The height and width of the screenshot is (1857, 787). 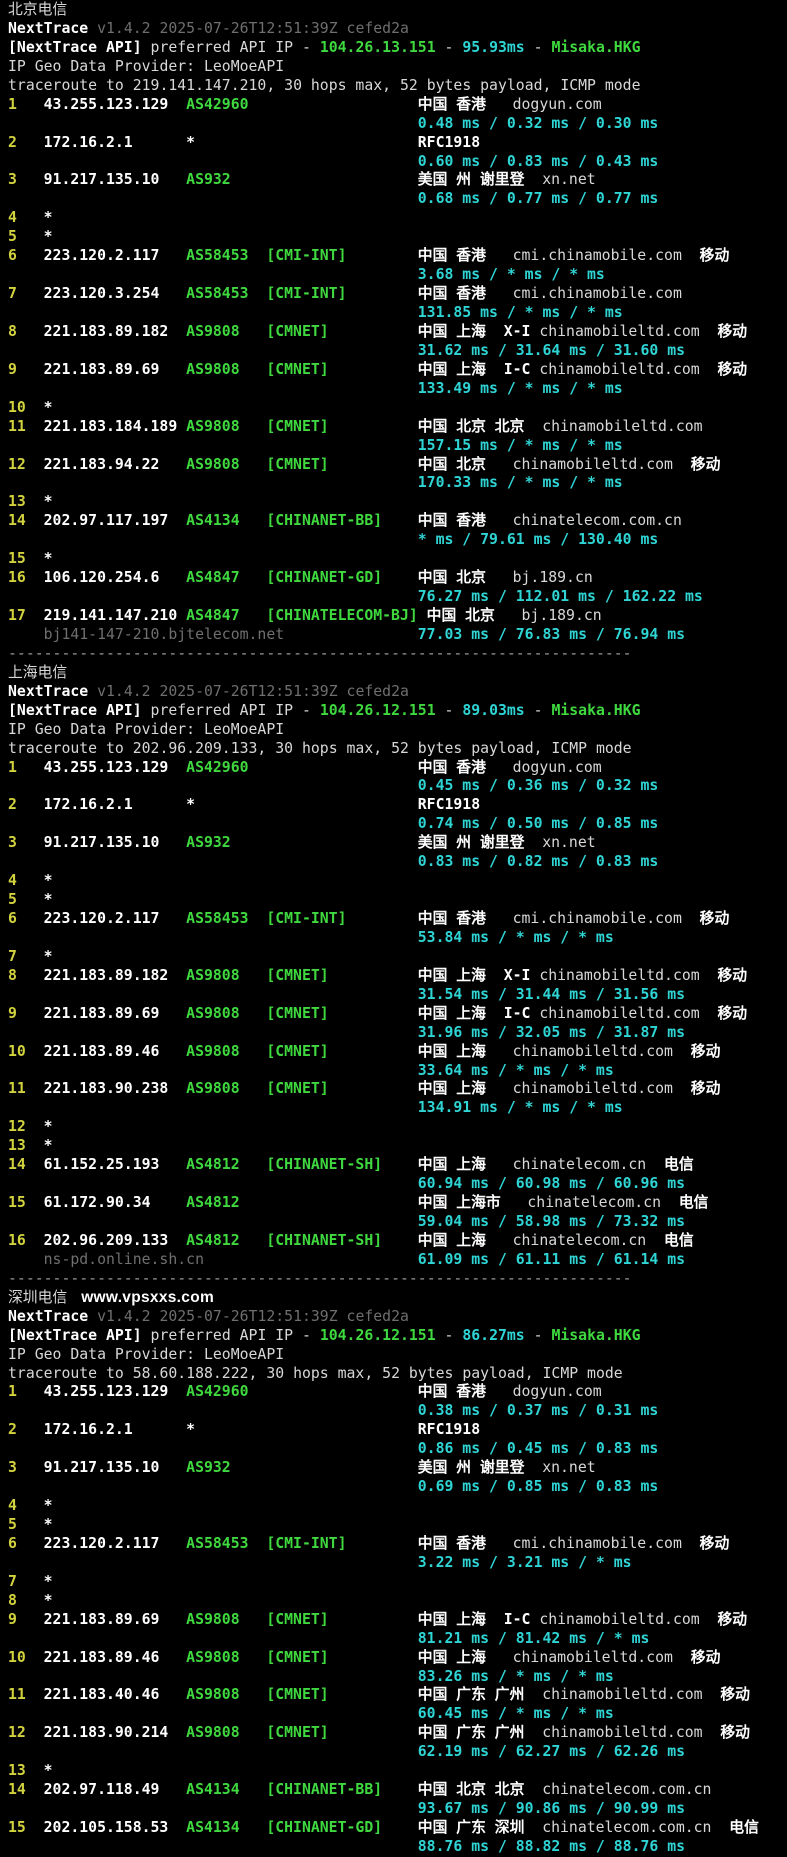 What do you see at coordinates (106, 1392) in the screenshot?
I see `hop-ip: 43.255.123.129` at bounding box center [106, 1392].